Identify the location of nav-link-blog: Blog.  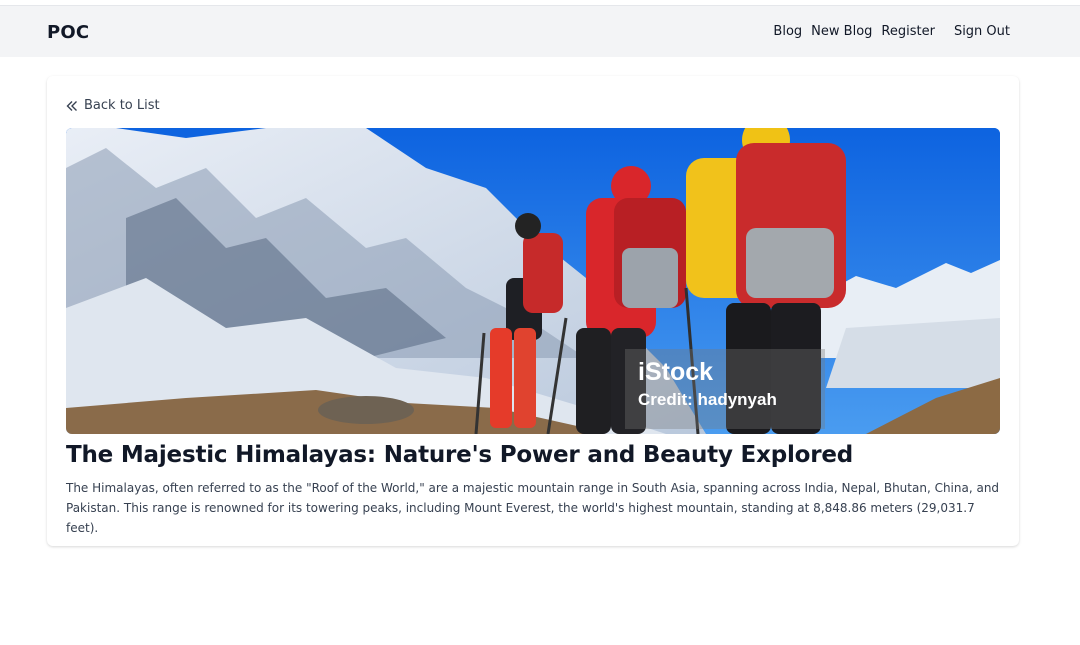
(787, 31).